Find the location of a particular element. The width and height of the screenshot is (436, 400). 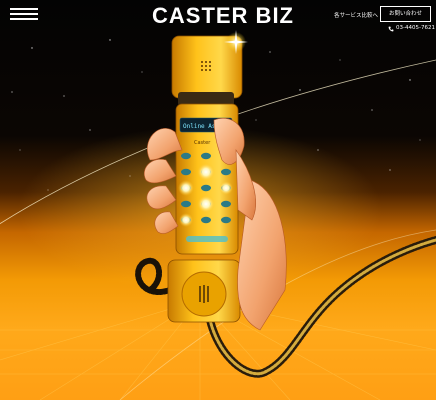

phone-icon is located at coordinates (391, 28).